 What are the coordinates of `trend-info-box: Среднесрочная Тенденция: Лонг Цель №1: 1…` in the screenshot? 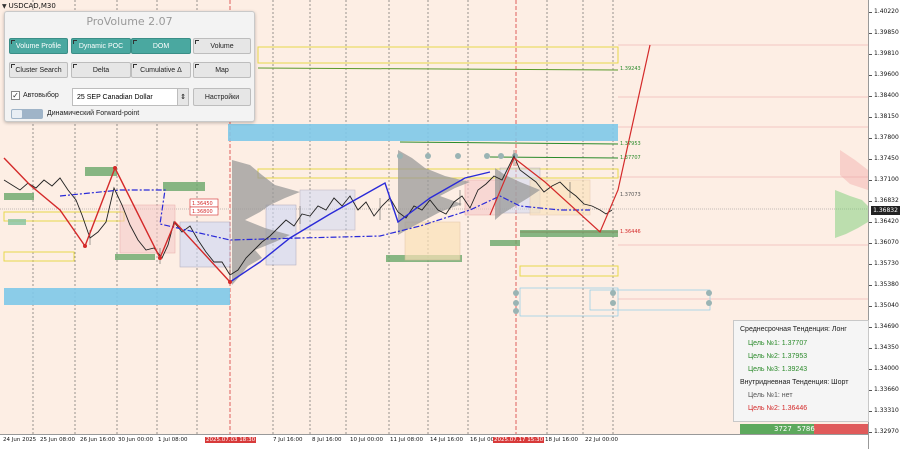 It's located at (801, 371).